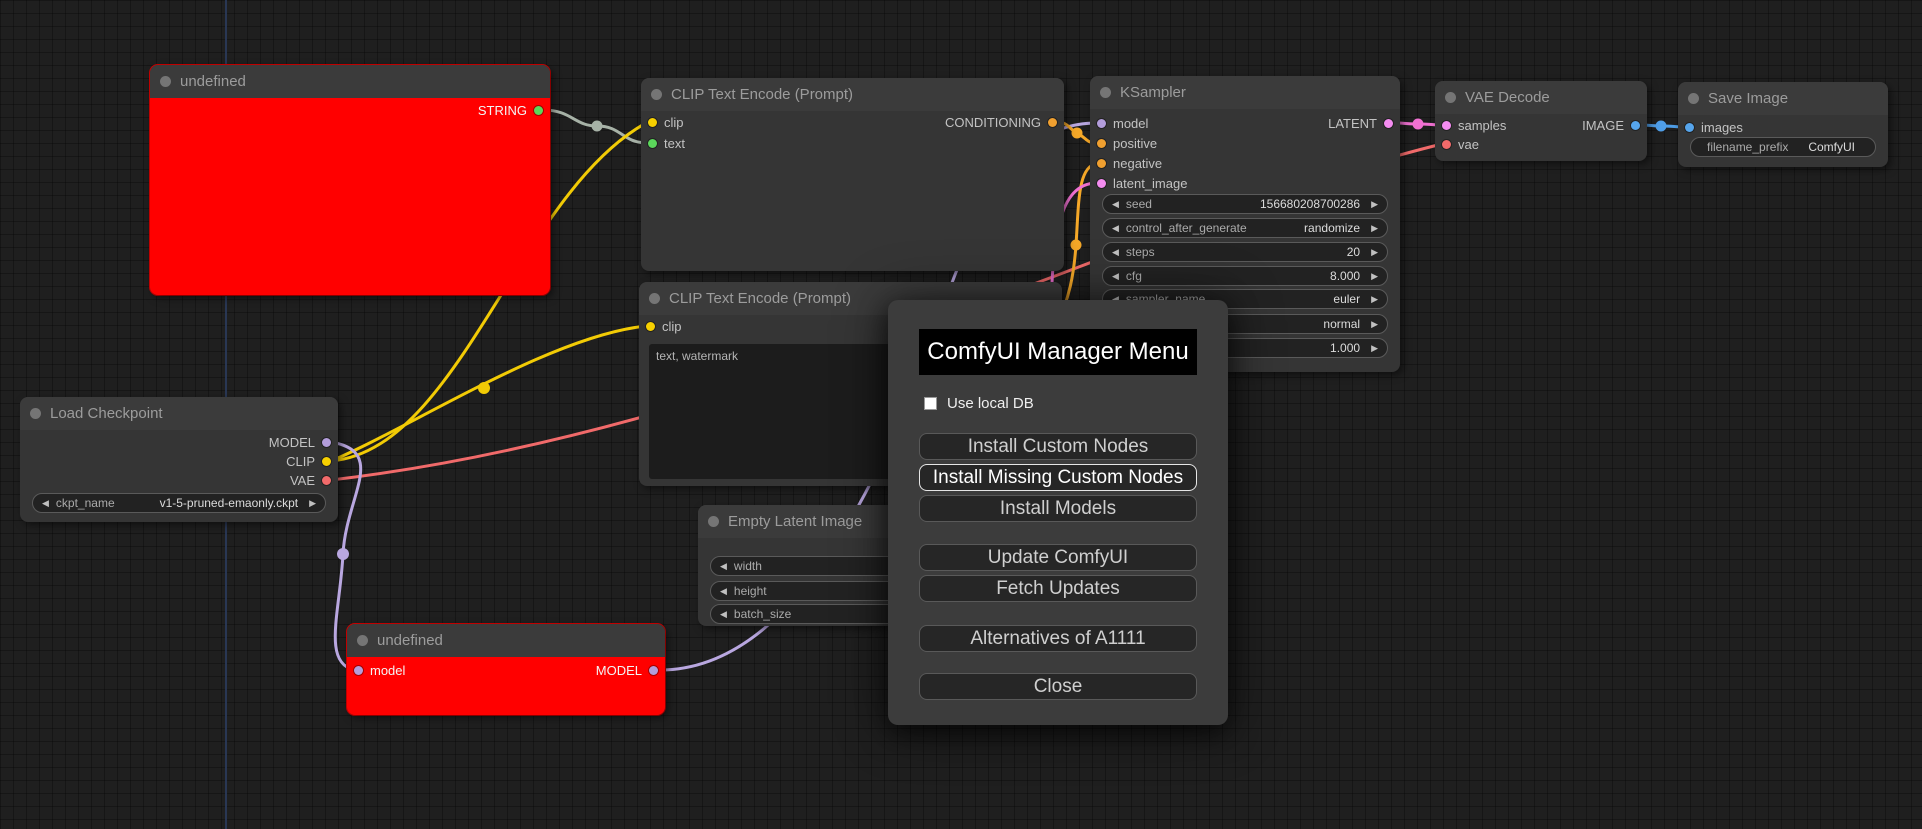 The width and height of the screenshot is (1922, 829). I want to click on reroute-dot-model, so click(343, 554).